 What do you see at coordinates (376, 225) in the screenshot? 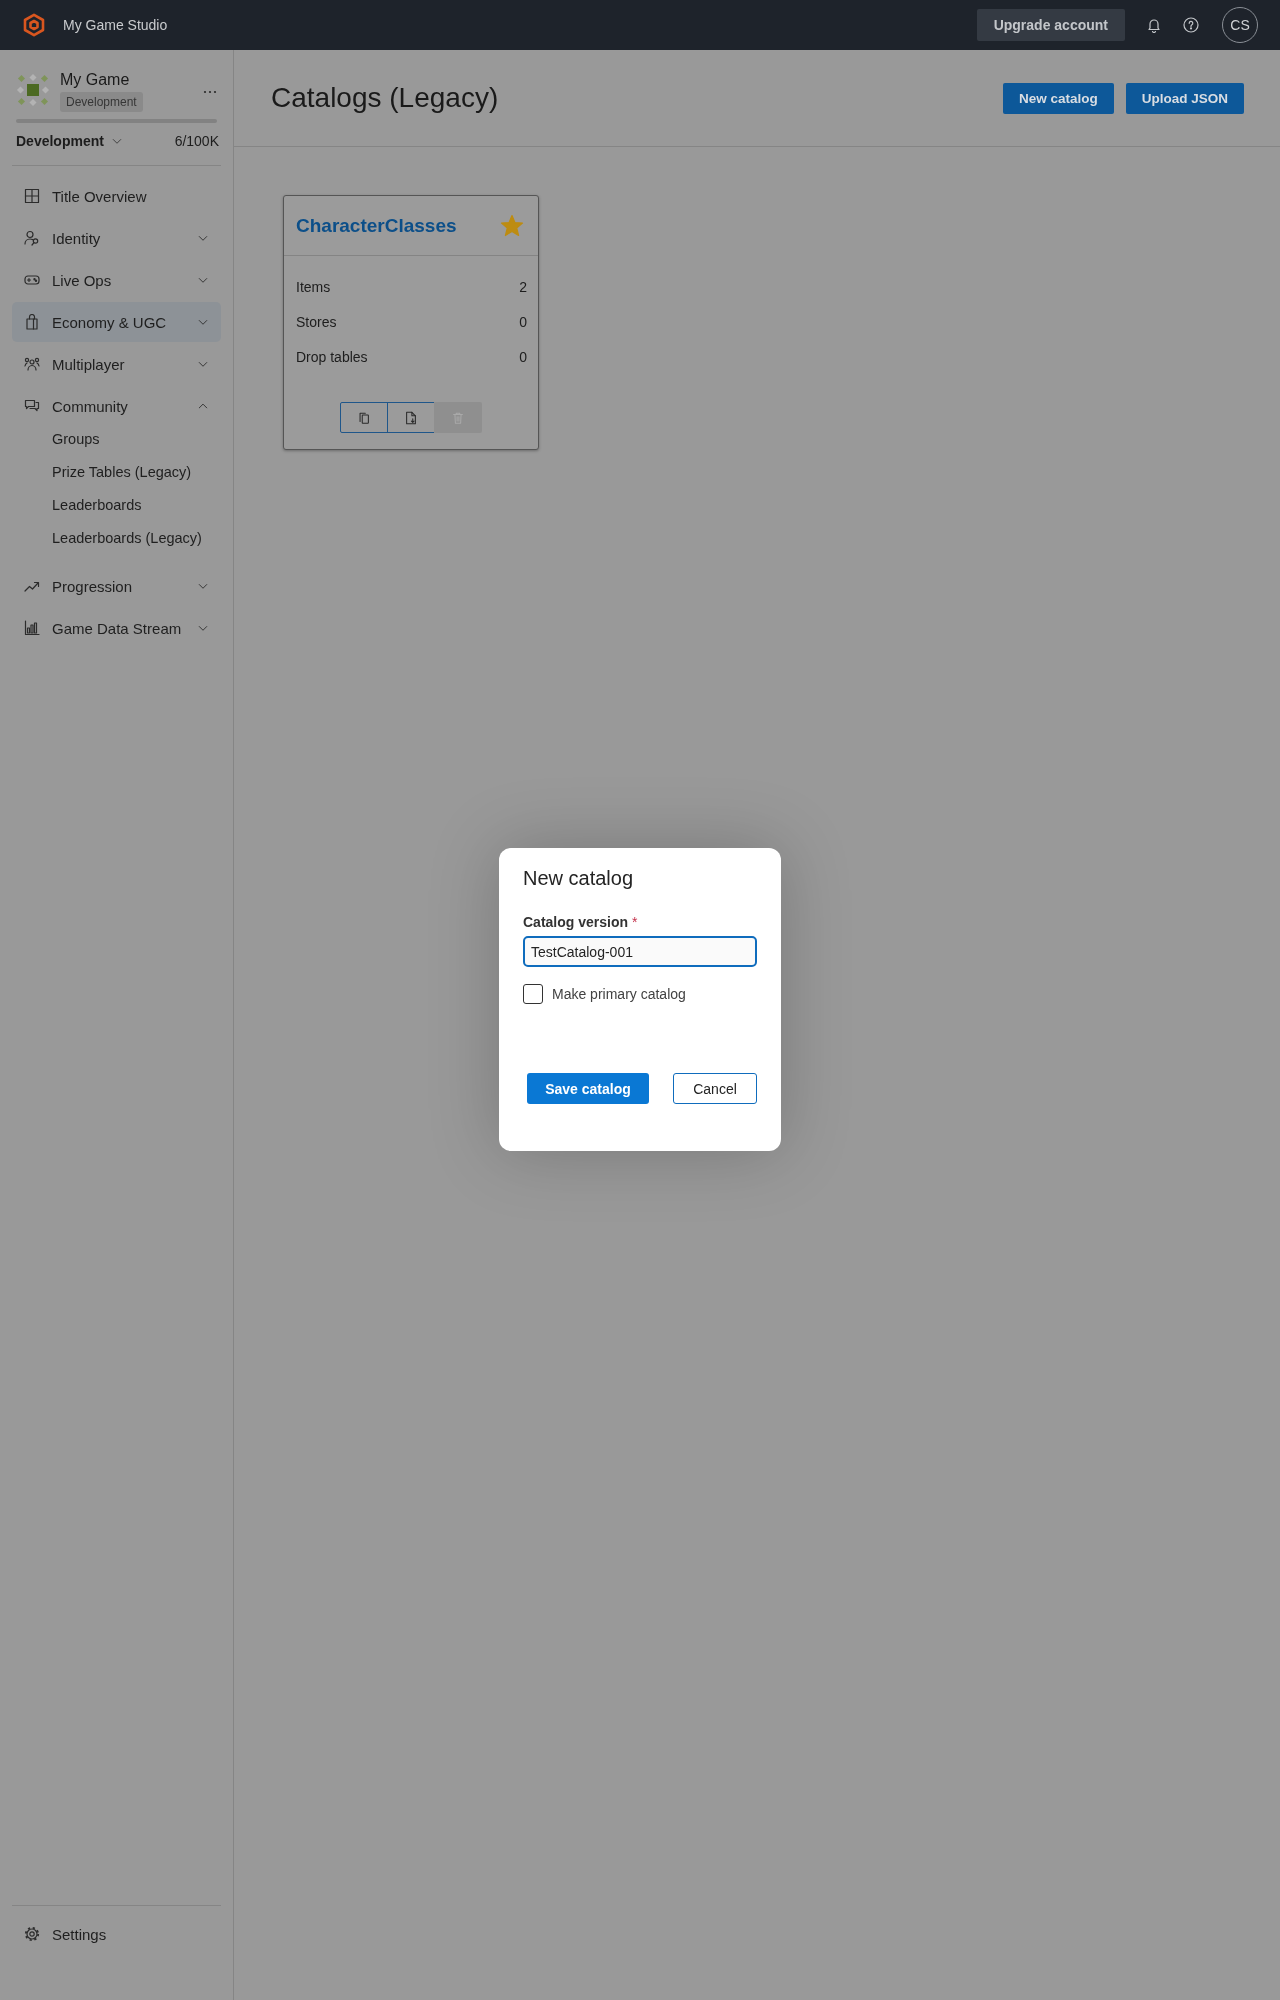
I see `catalog-name: CharacterClasses` at bounding box center [376, 225].